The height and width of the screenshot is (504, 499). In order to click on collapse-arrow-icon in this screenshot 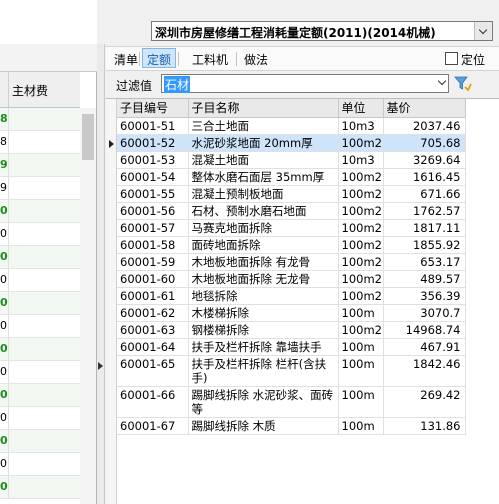, I will do `click(100, 366)`.